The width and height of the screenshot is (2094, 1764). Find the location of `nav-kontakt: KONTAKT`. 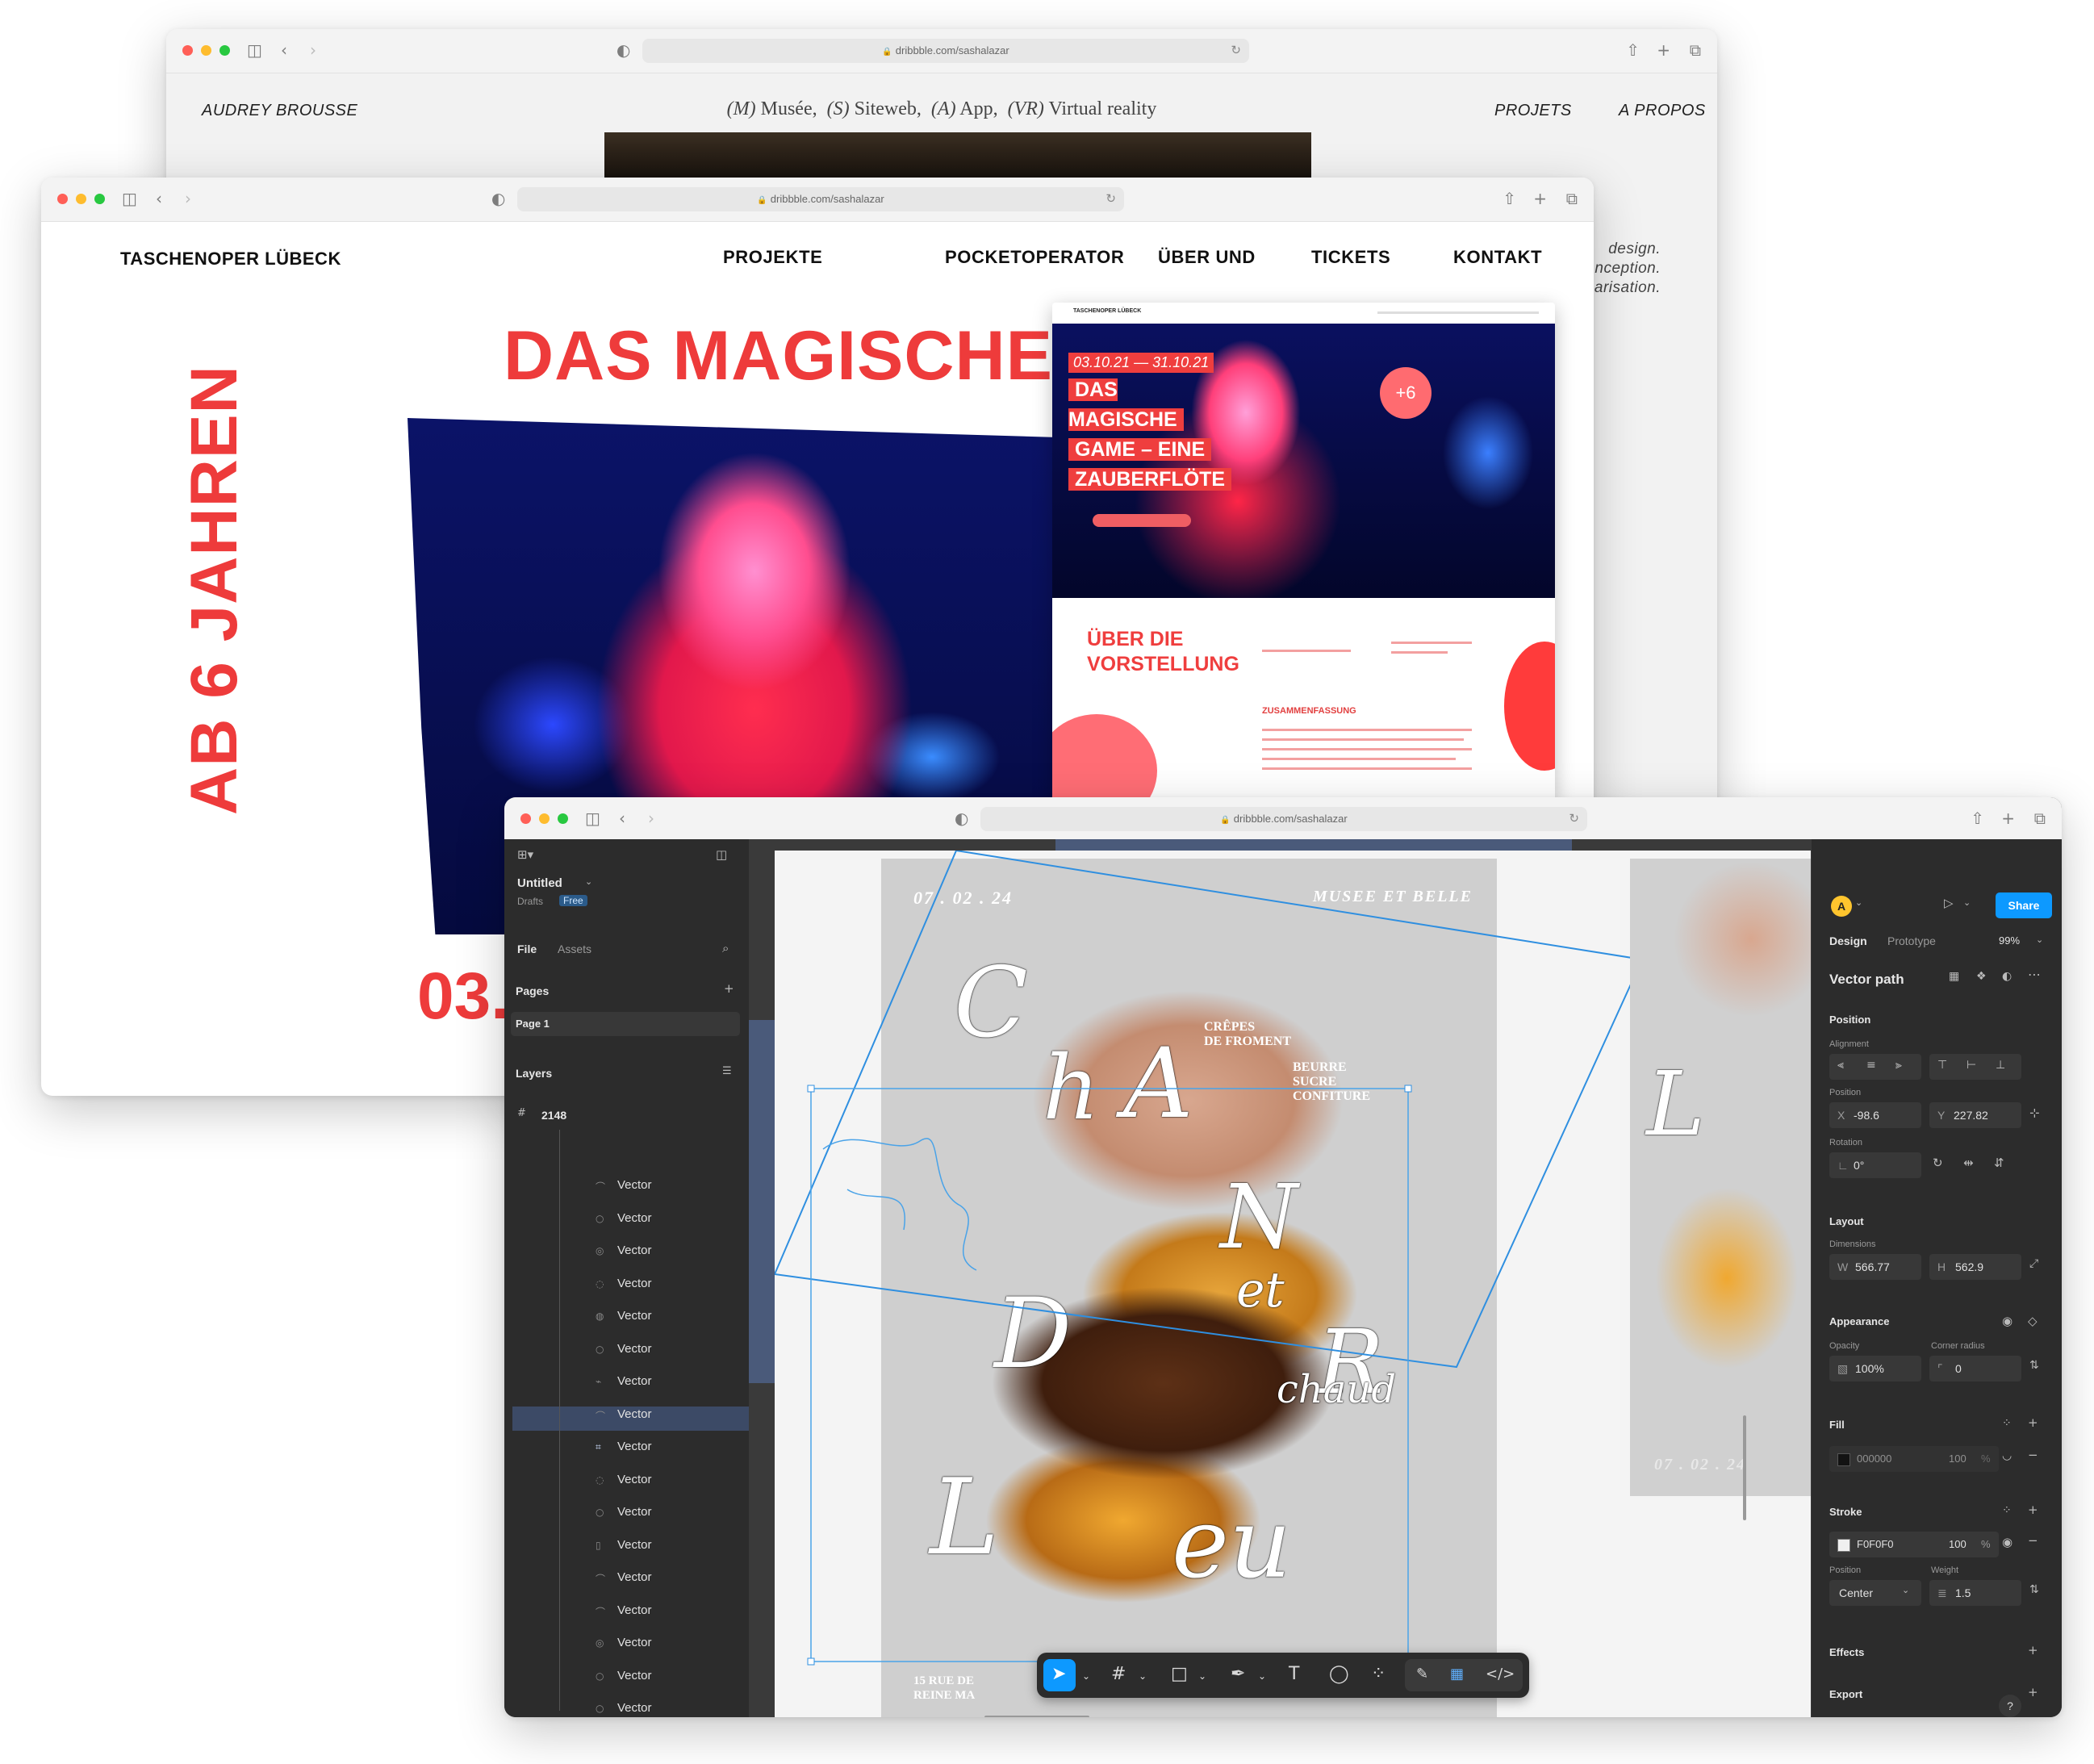

nav-kontakt: KONTAKT is located at coordinates (1498, 257).